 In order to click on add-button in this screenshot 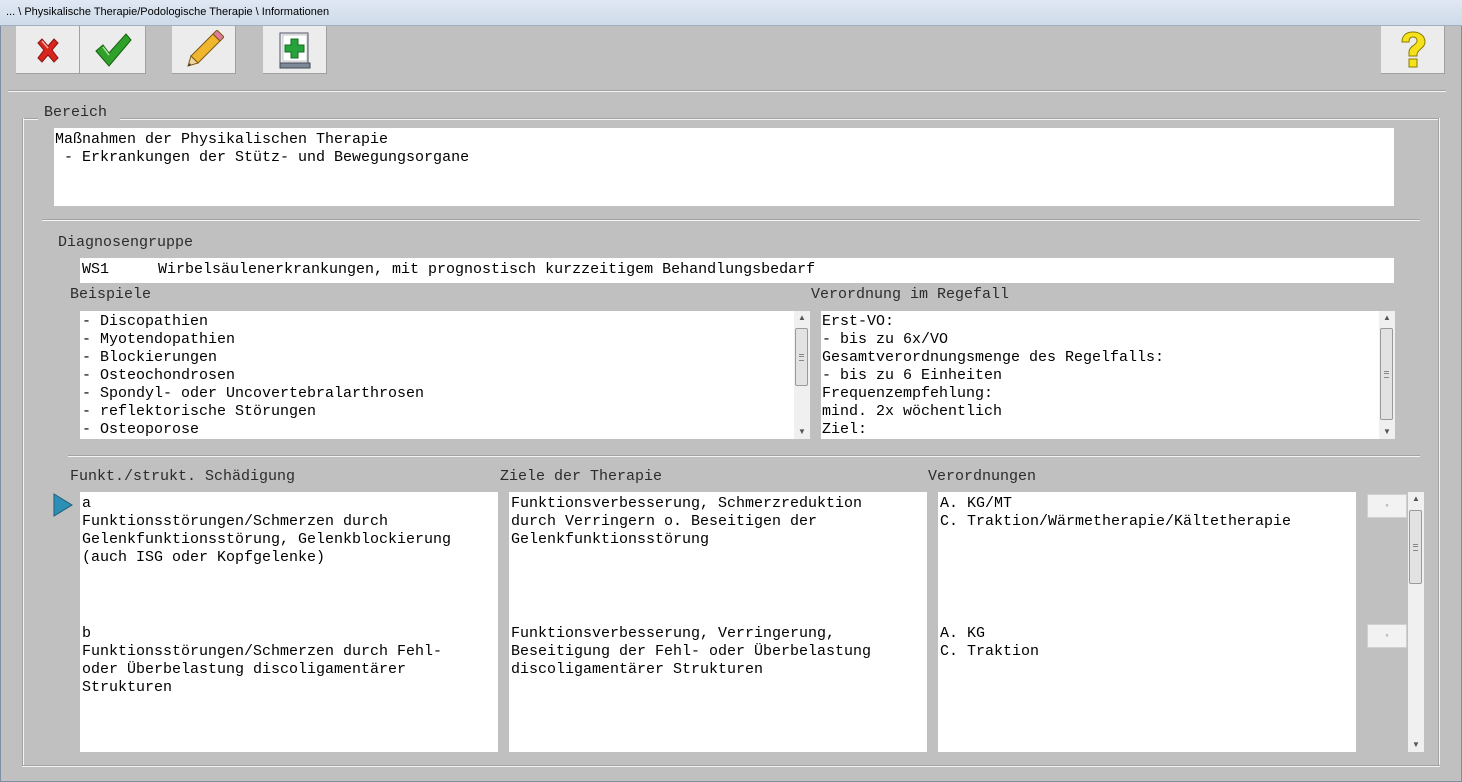, I will do `click(295, 50)`.